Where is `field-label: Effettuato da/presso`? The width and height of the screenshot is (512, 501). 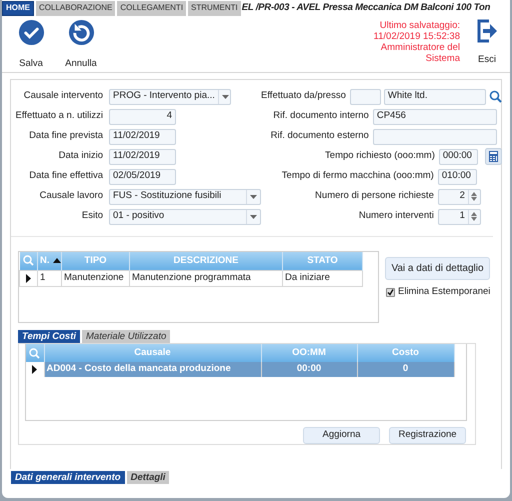
field-label: Effettuato da/presso is located at coordinates (304, 96).